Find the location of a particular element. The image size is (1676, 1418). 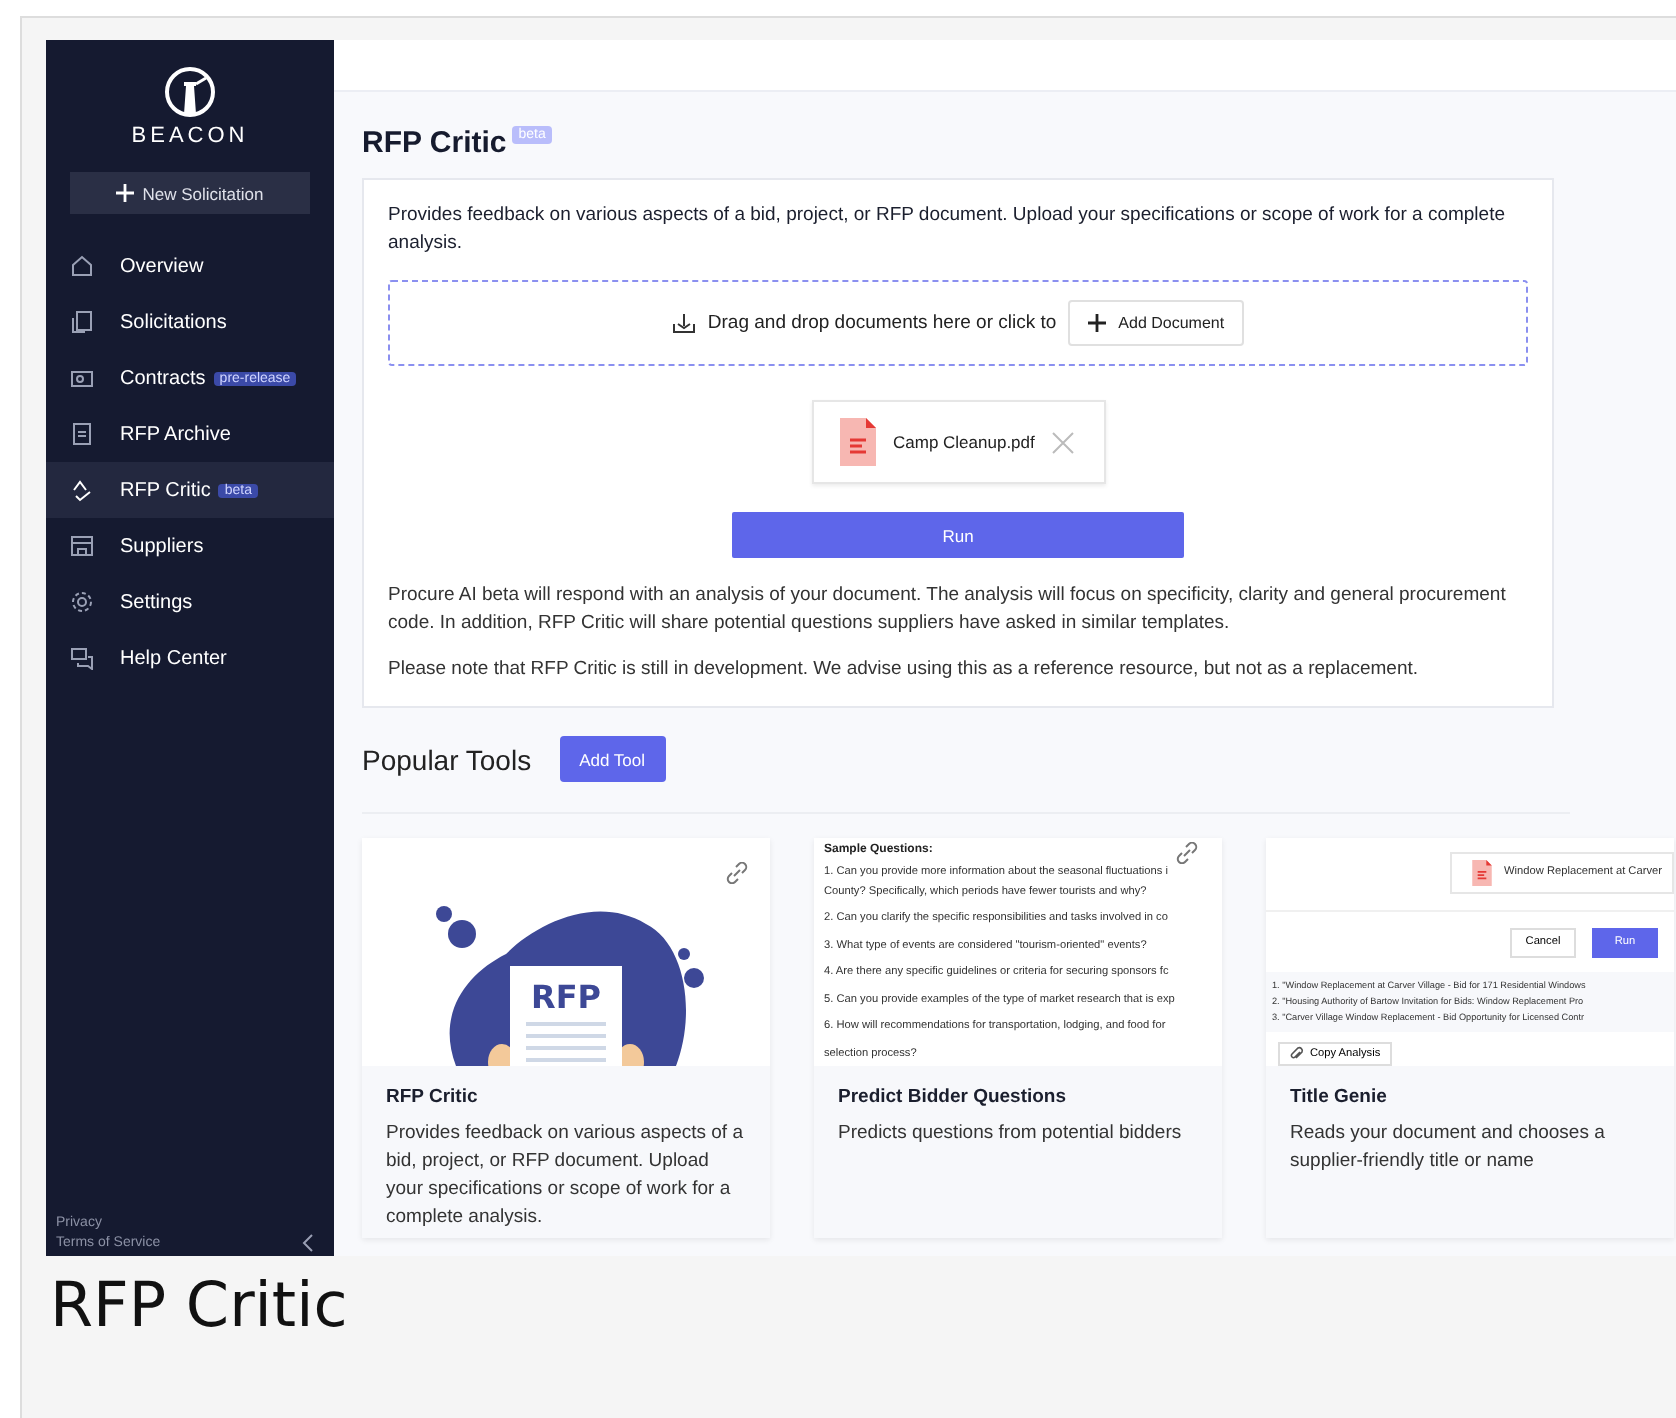

tool-card: RFP RFP Critic Provides feedback on various aspects of a bid, project, or RFP document. Upload your specifications or scope of work for a complete analysis. is located at coordinates (566, 1038).